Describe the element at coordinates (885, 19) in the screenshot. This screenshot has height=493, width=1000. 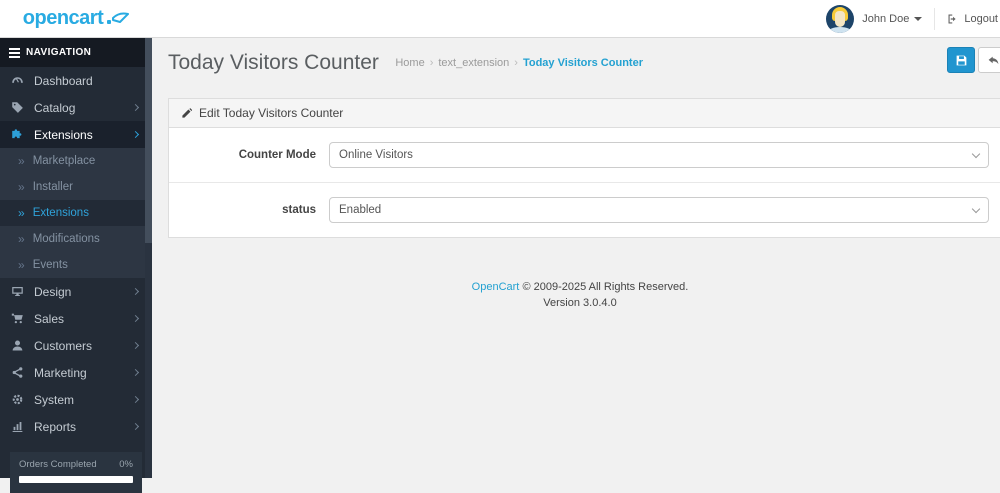
I see `user-name: John Doe` at that location.